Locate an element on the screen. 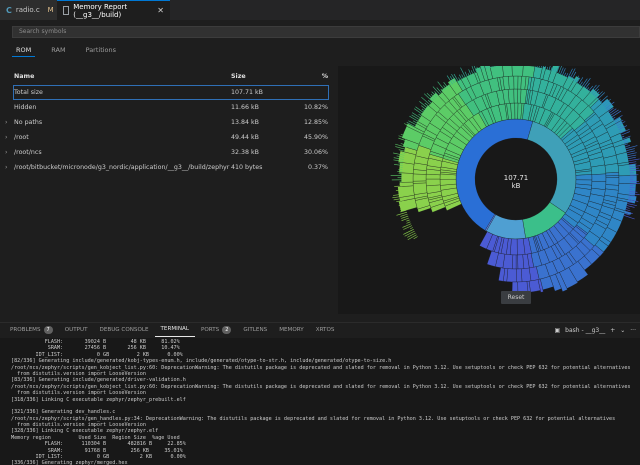 The height and width of the screenshot is (465, 640). tab-partitions: Partitions is located at coordinates (101, 51).